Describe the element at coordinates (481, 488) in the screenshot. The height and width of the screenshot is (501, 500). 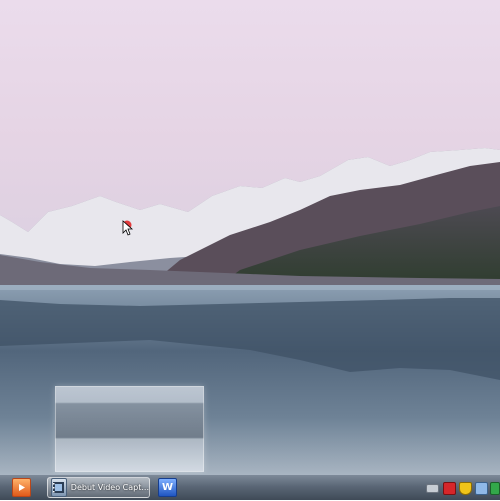
I see `monitor-icon` at that location.